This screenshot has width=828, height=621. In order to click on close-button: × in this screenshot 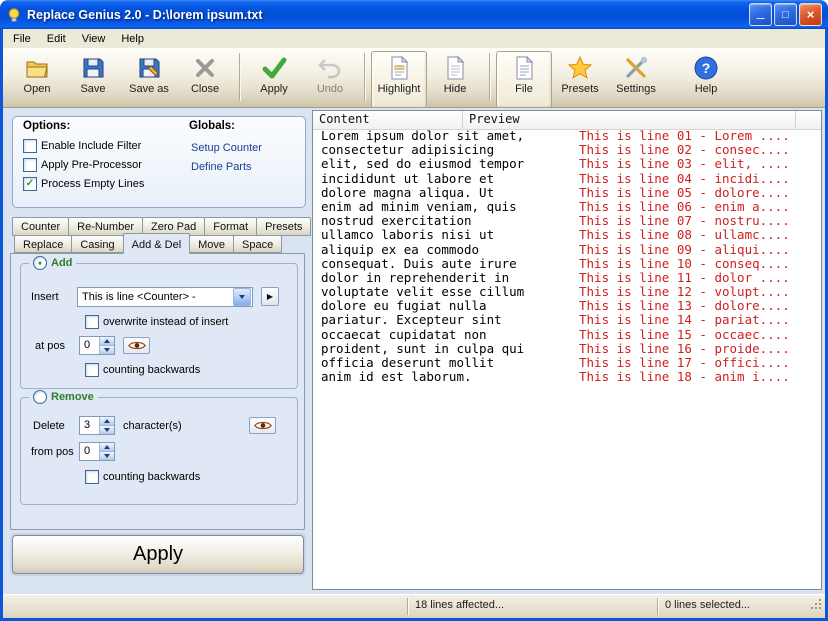, I will do `click(810, 14)`.